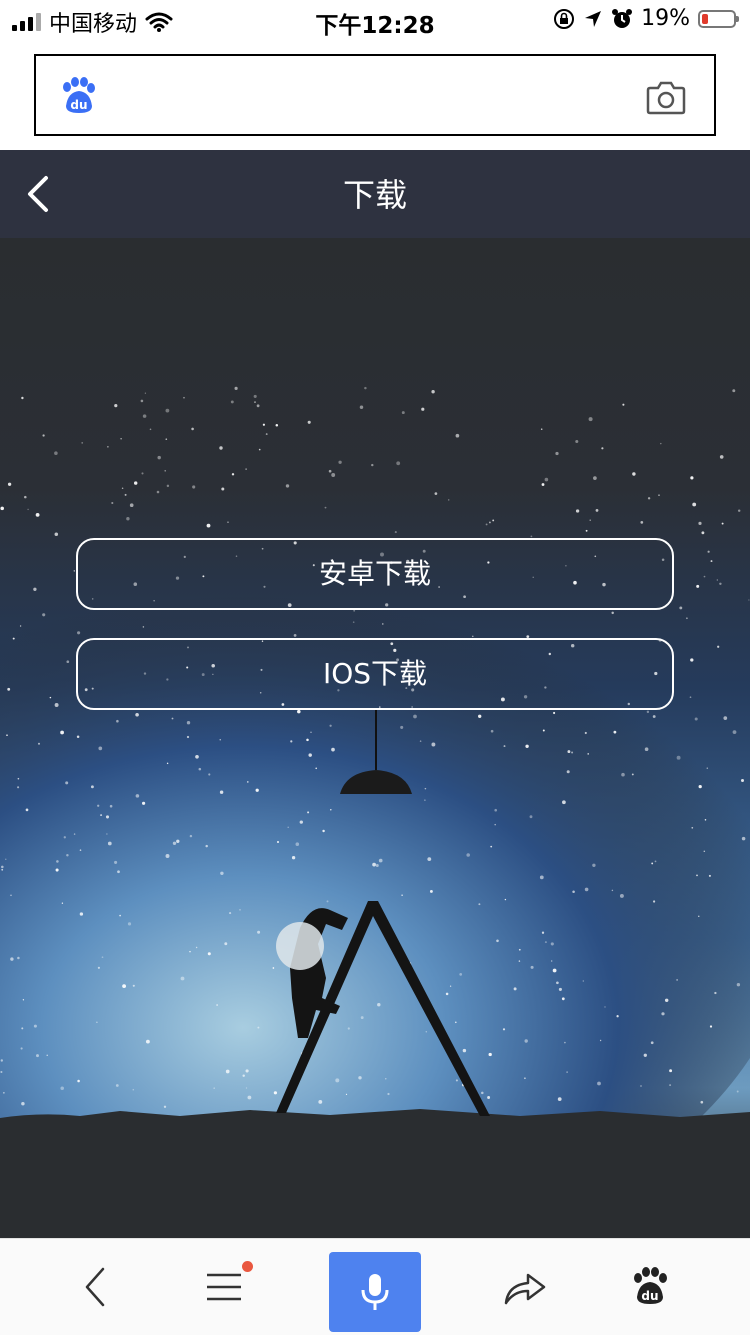 This screenshot has height=1335, width=750. What do you see at coordinates (78, 96) in the screenshot?
I see `baidu-paw-icon: du` at bounding box center [78, 96].